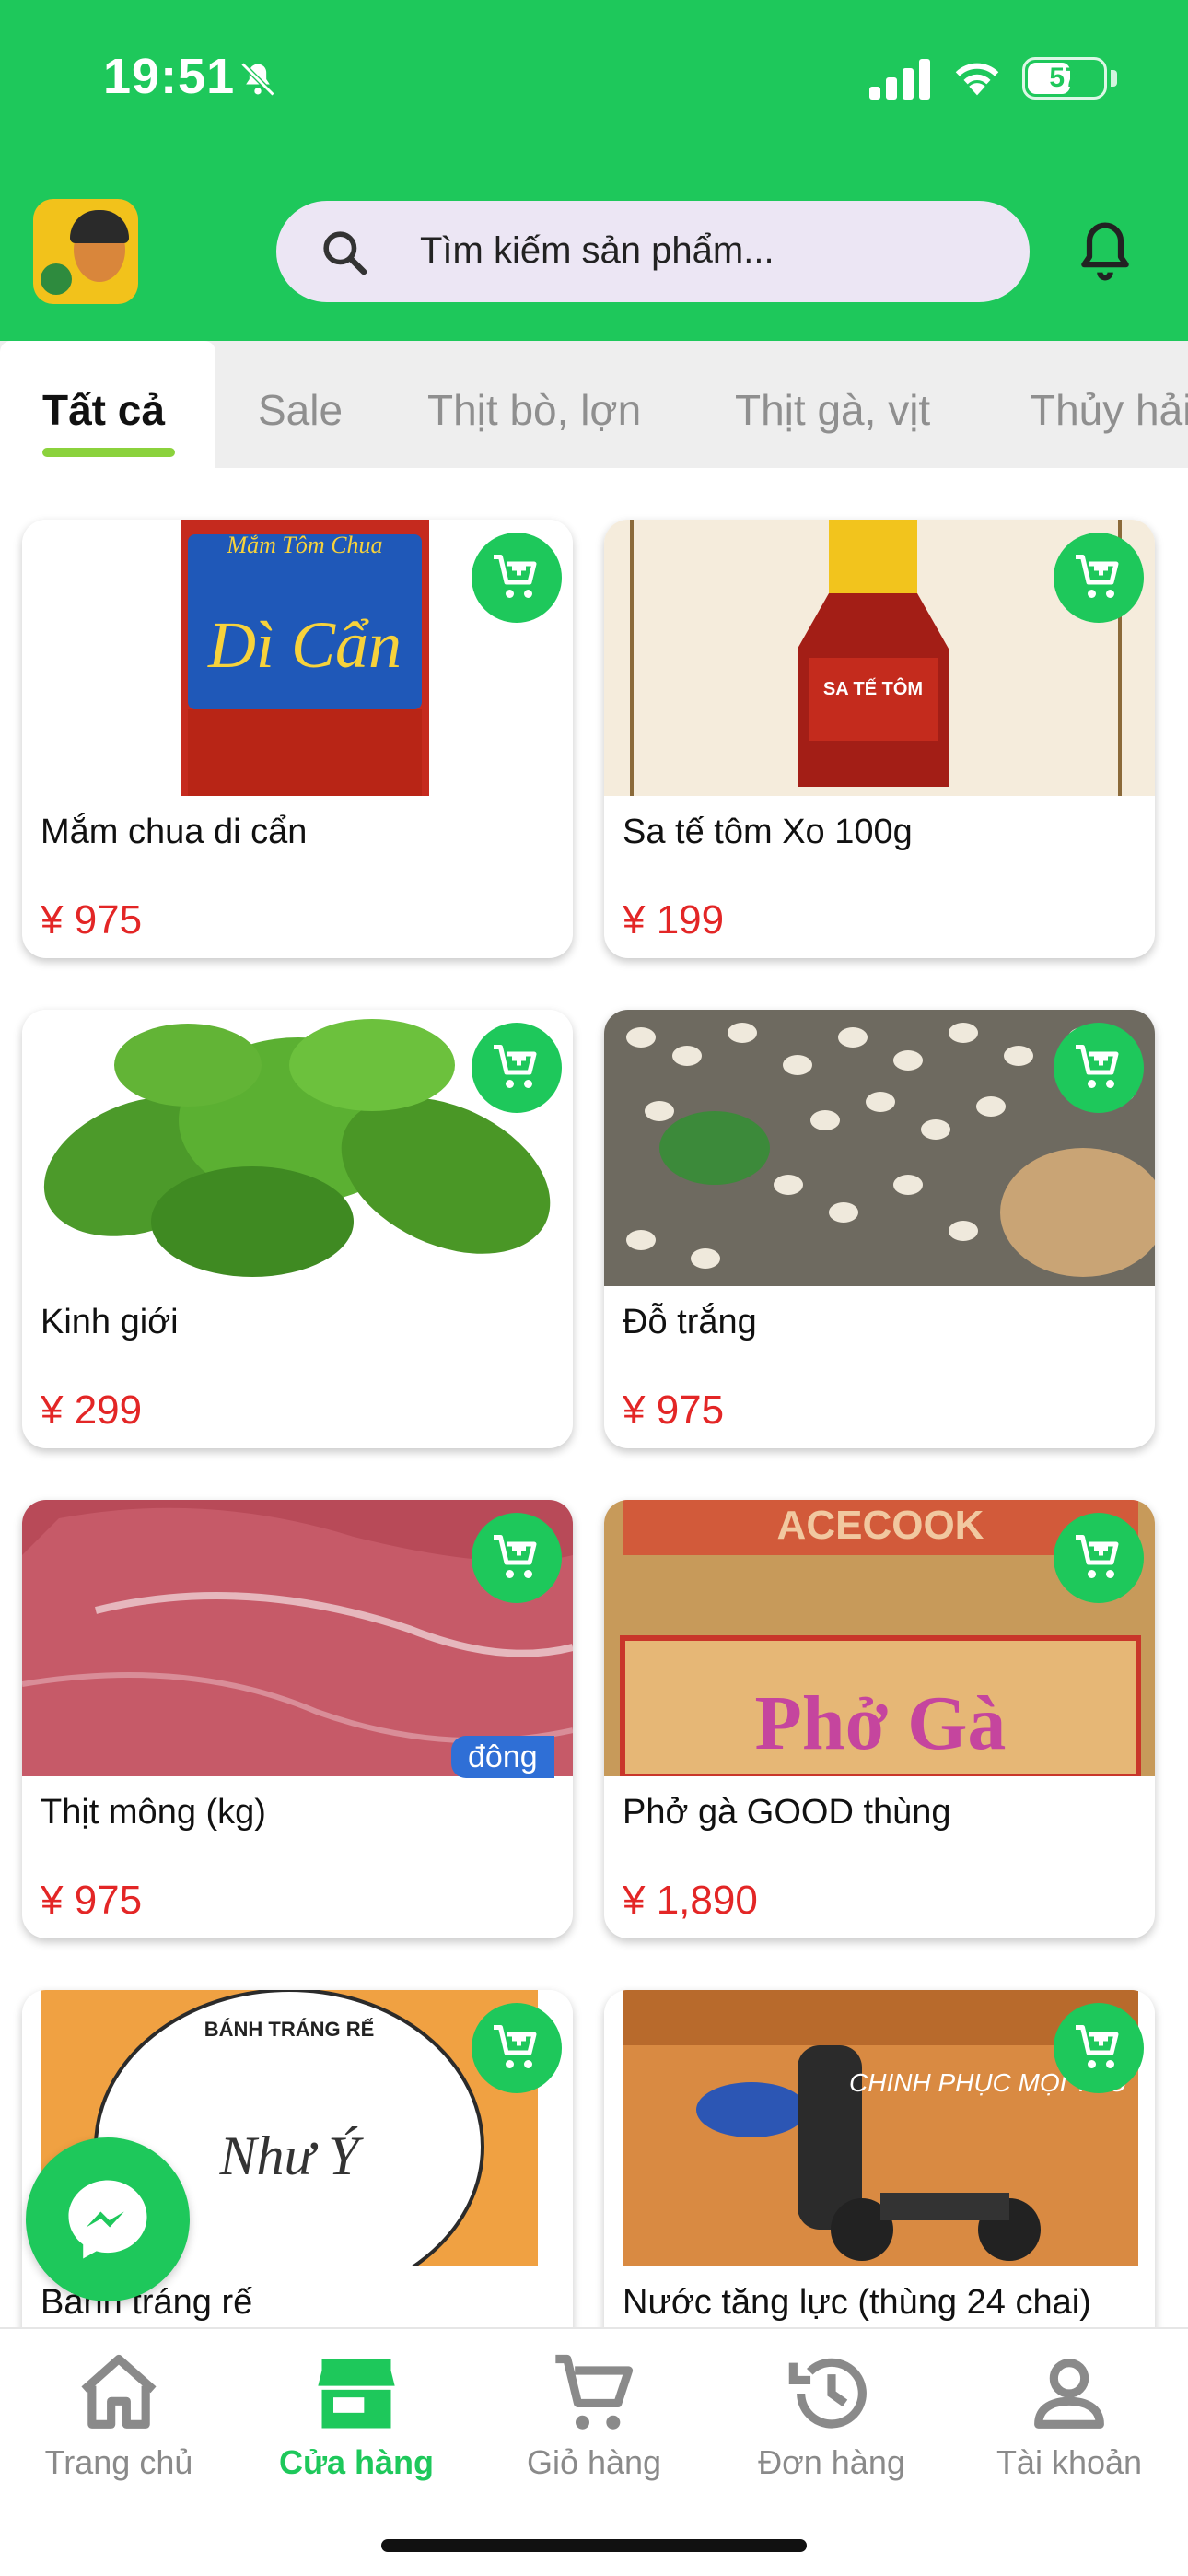  I want to click on tab-label: Tất cả, so click(103, 410).